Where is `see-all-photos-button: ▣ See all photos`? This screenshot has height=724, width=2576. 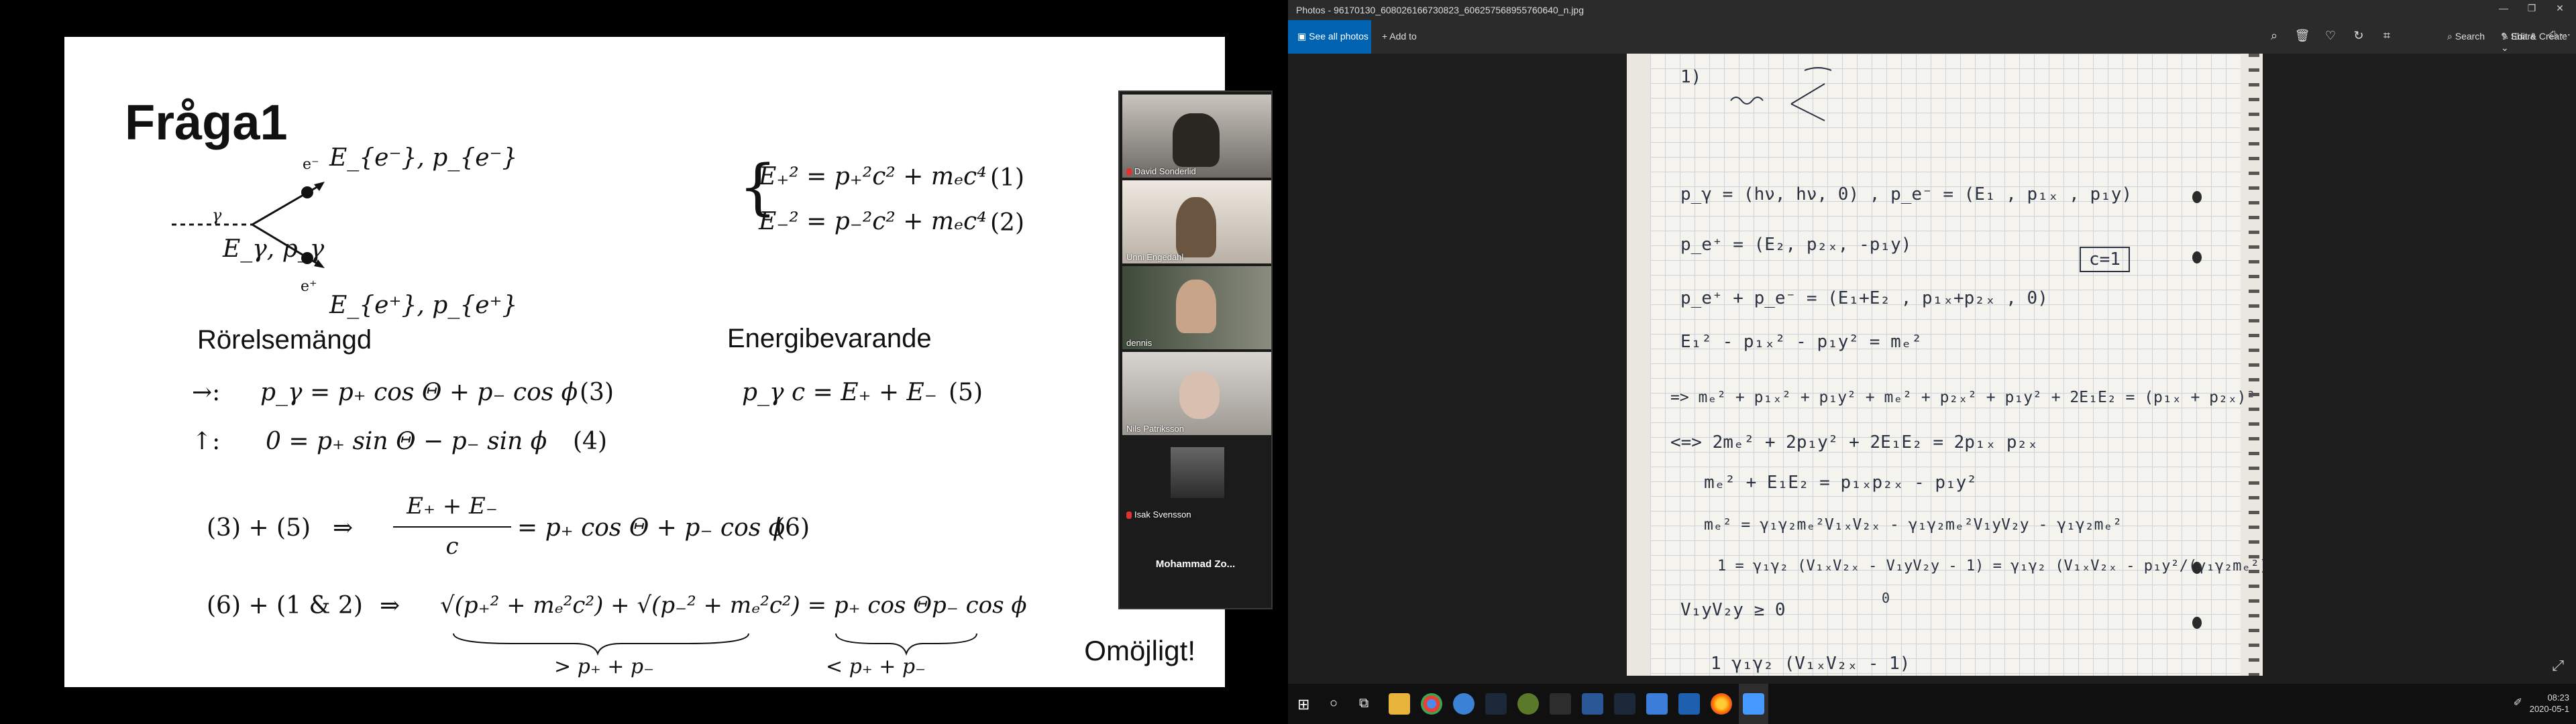
see-all-photos-button: ▣ See all photos is located at coordinates (1329, 37).